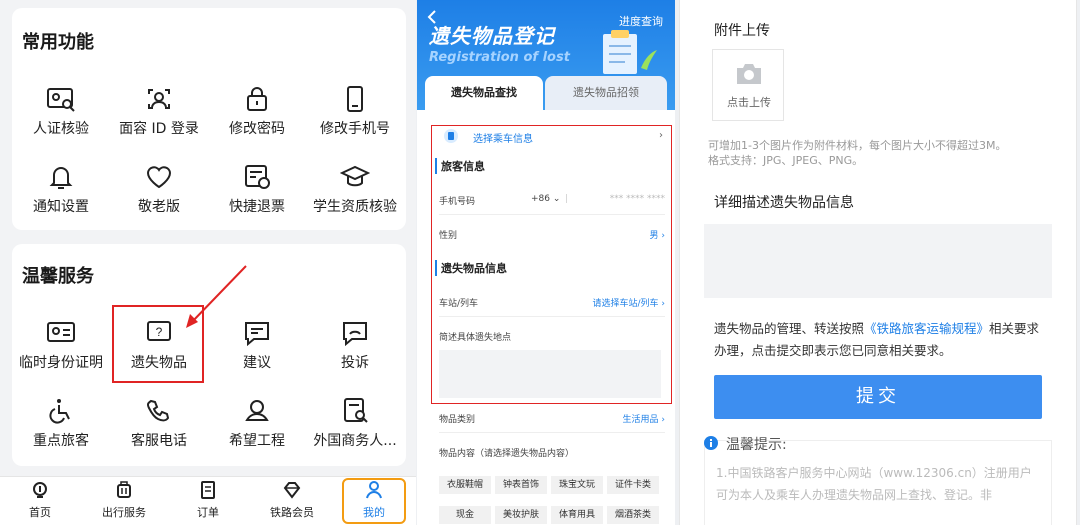 The image size is (1080, 525). What do you see at coordinates (789, 328) in the screenshot?
I see `rule-pre: 遗失物品的管理、转送按照` at bounding box center [789, 328].